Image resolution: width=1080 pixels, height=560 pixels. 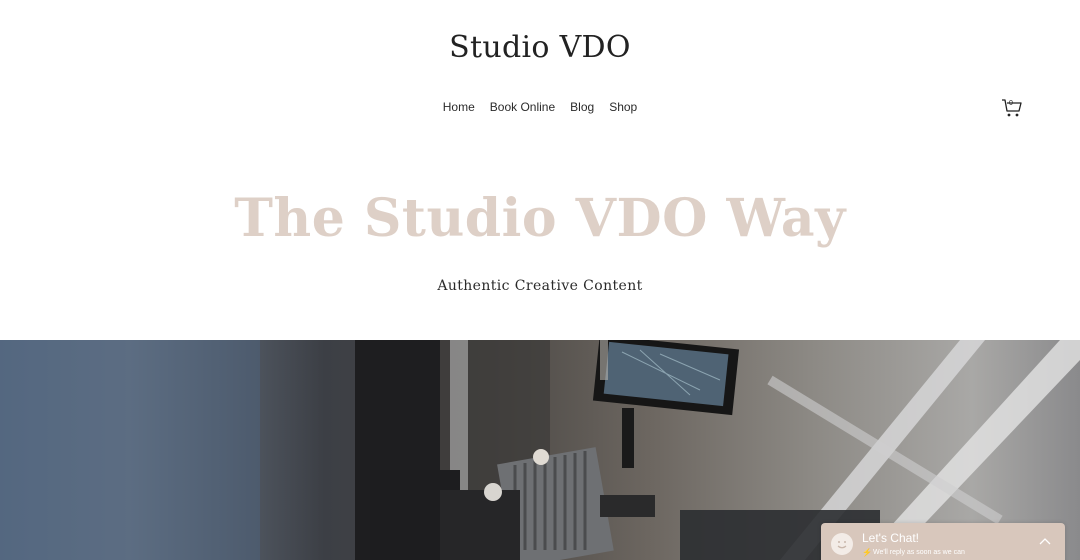 What do you see at coordinates (582, 107) in the screenshot?
I see `nav-item-blog: Blog` at bounding box center [582, 107].